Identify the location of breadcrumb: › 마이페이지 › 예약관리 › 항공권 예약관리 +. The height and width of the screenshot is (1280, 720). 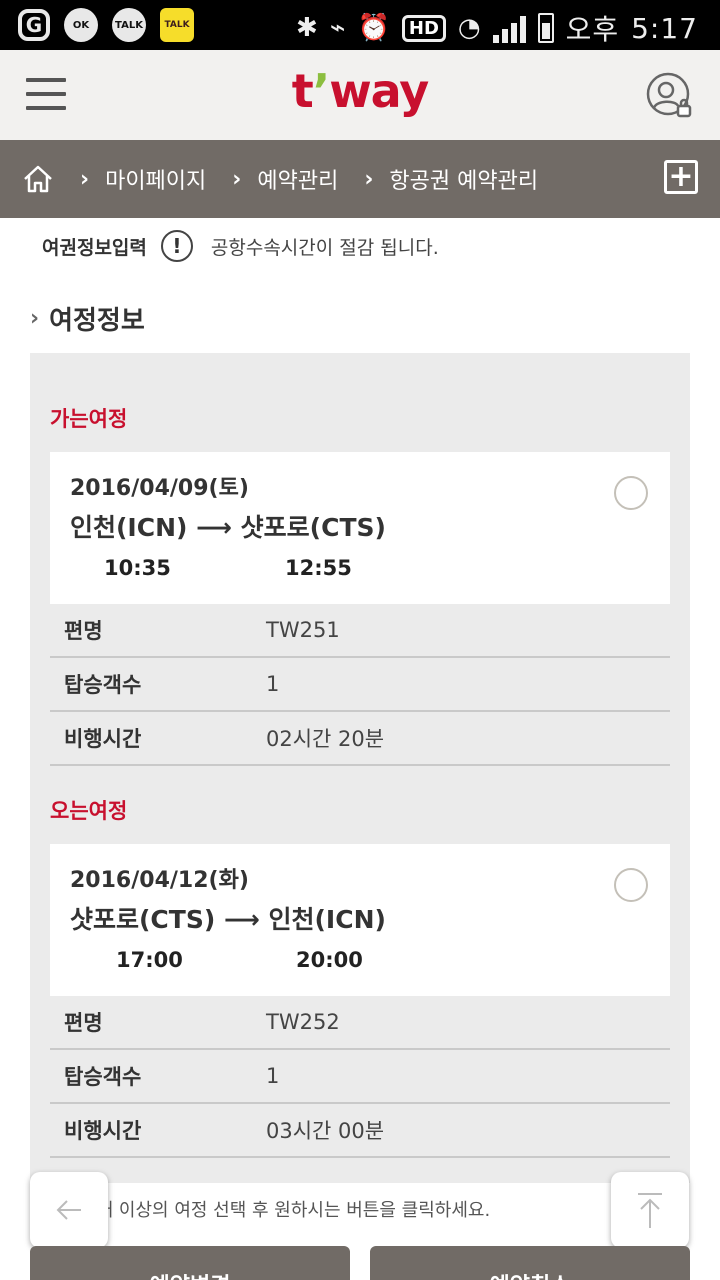
(360, 179).